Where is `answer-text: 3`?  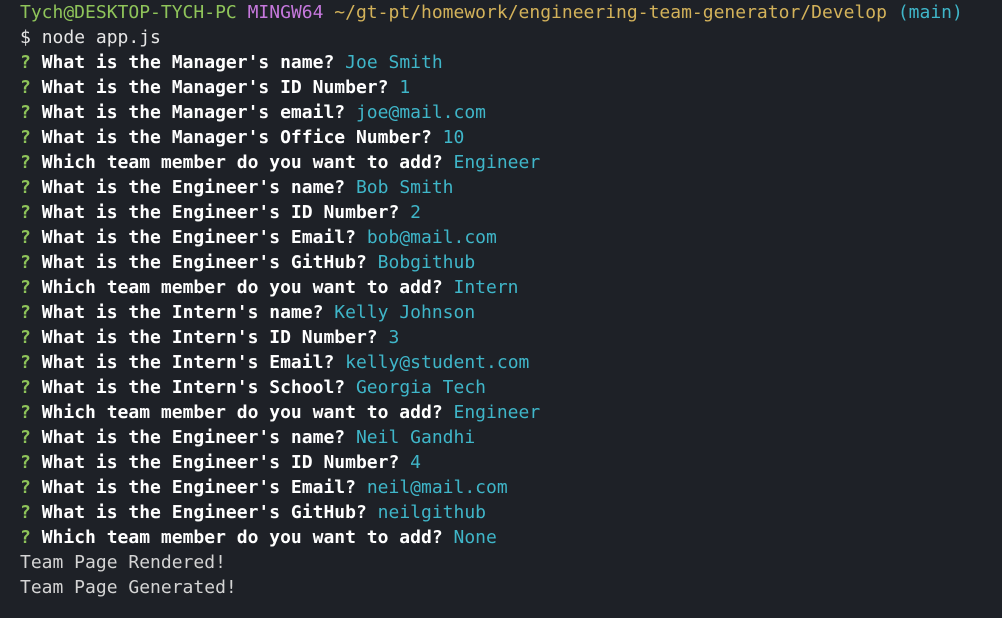
answer-text: 3 is located at coordinates (394, 337).